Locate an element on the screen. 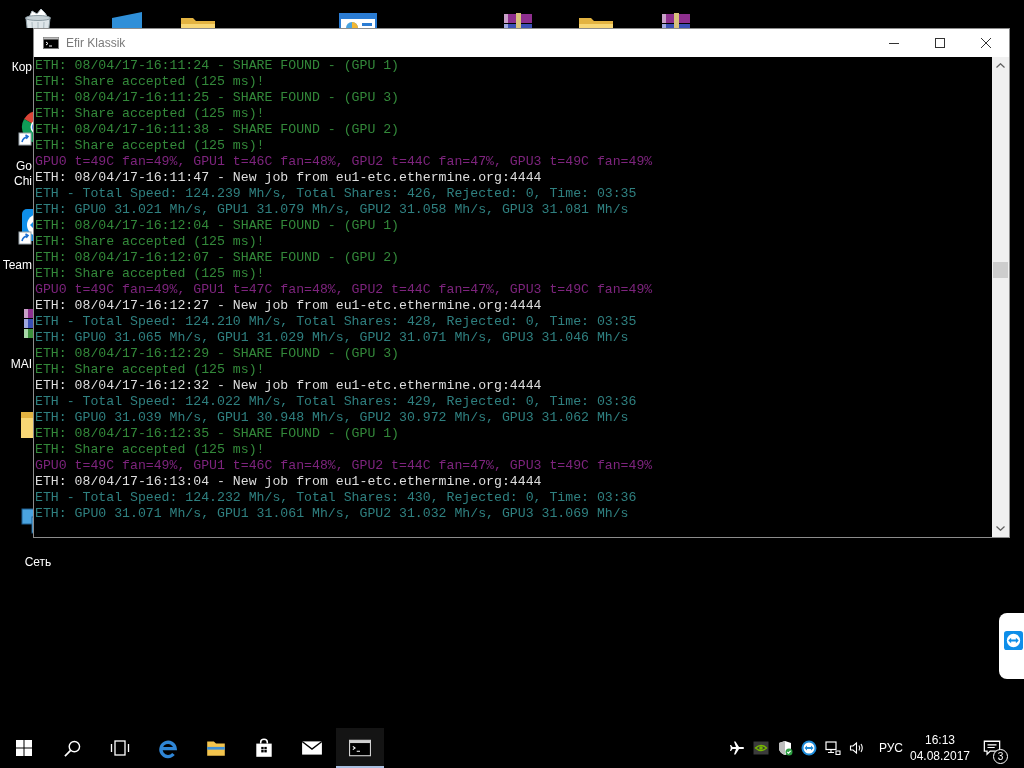 This screenshot has height=768, width=1024. language-indicator: РУС is located at coordinates (891, 748).